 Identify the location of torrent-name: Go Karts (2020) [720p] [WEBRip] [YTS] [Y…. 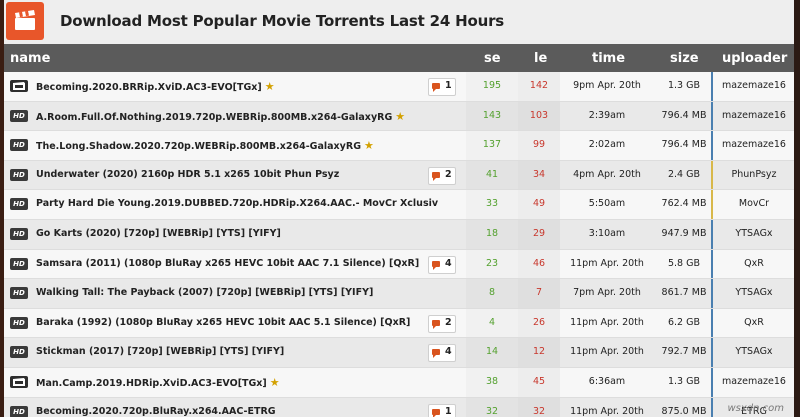
(158, 233).